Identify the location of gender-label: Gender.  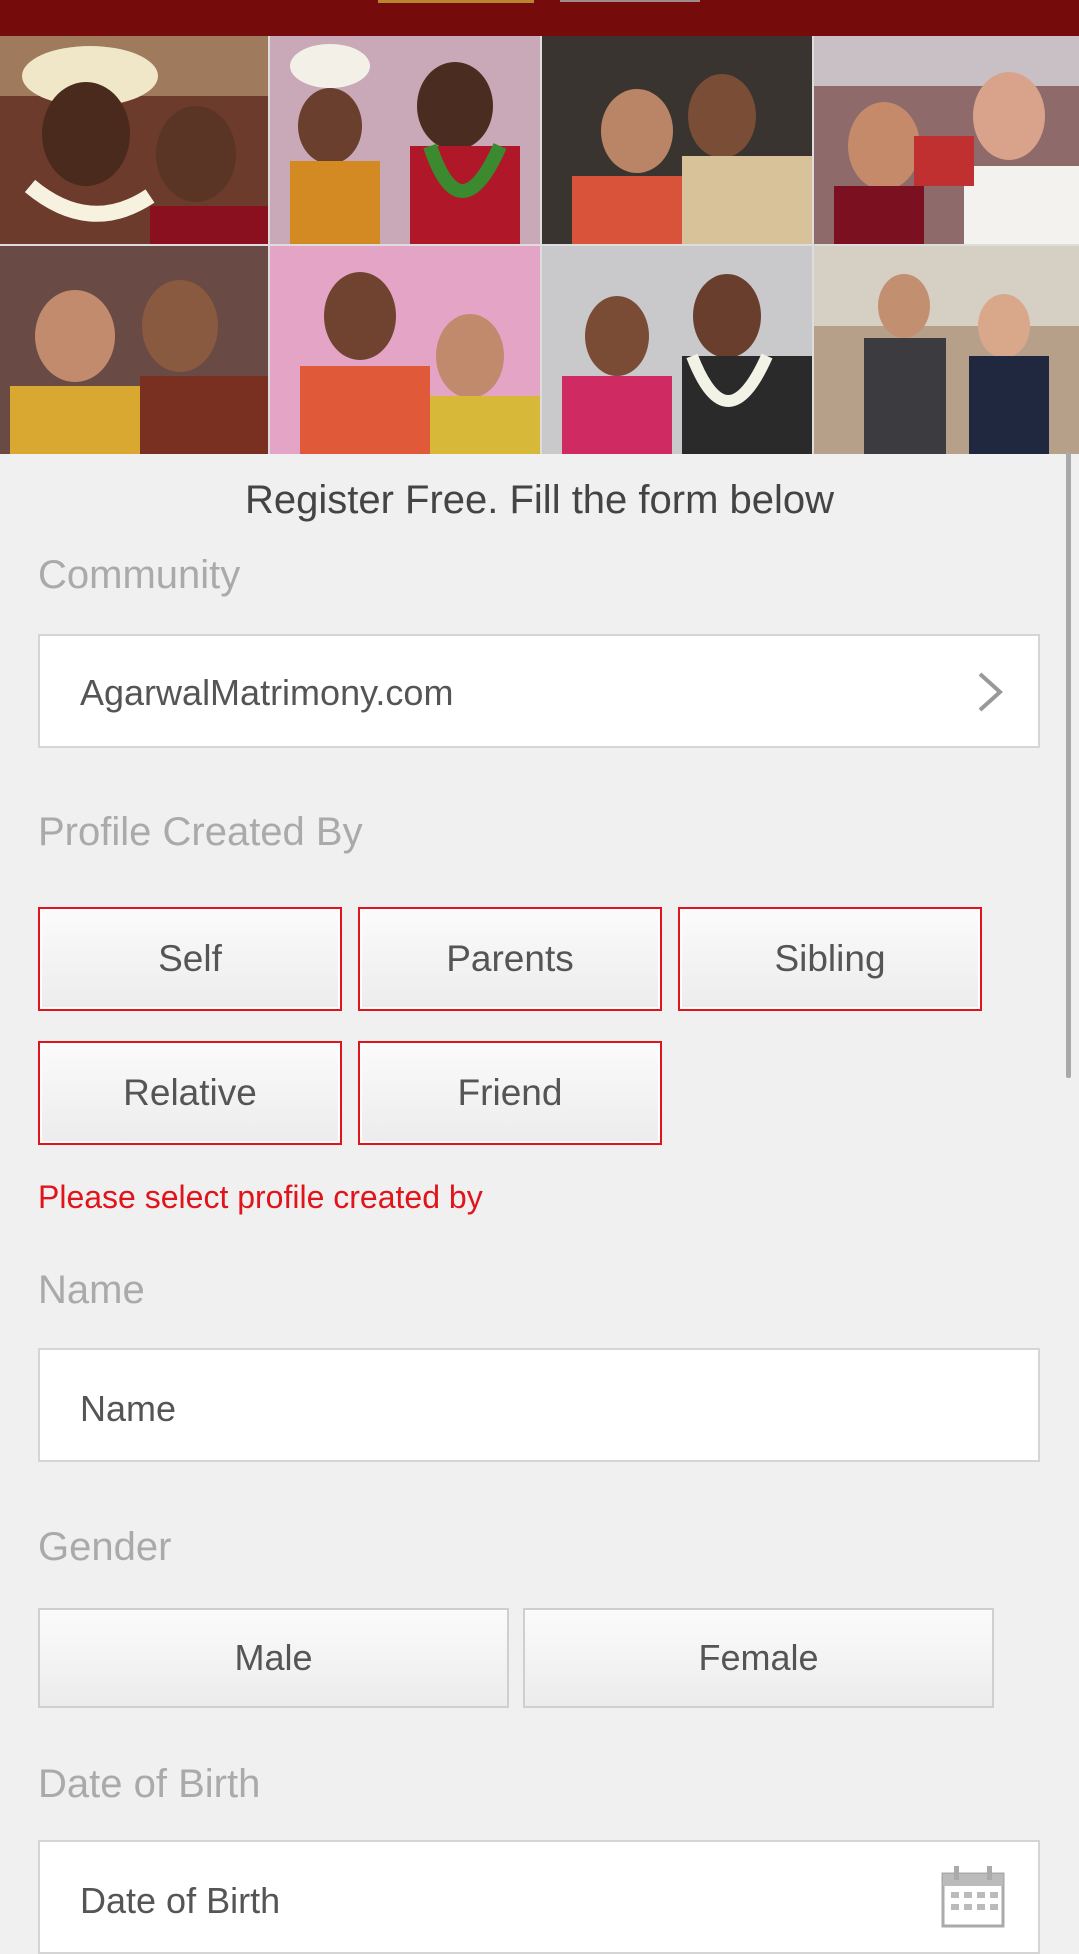
(105, 1547).